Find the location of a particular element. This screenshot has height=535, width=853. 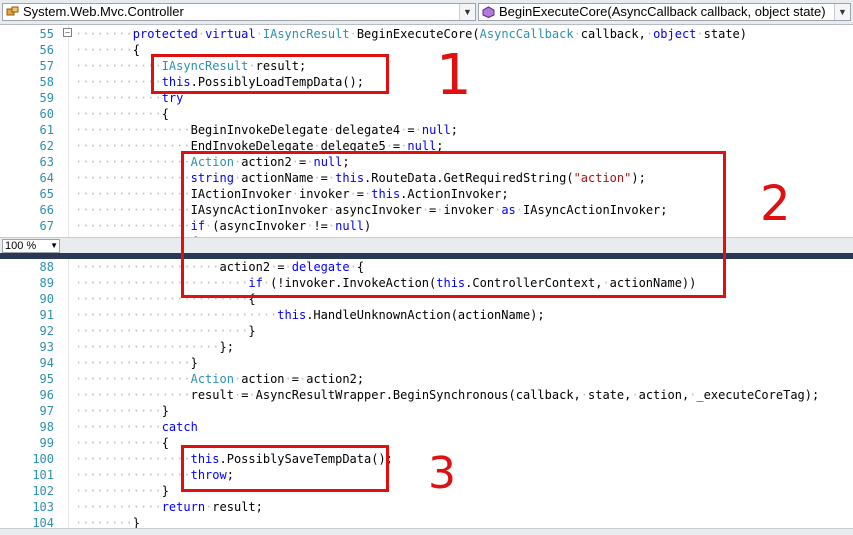

code-text: ····················}; is located at coordinates (154, 347).